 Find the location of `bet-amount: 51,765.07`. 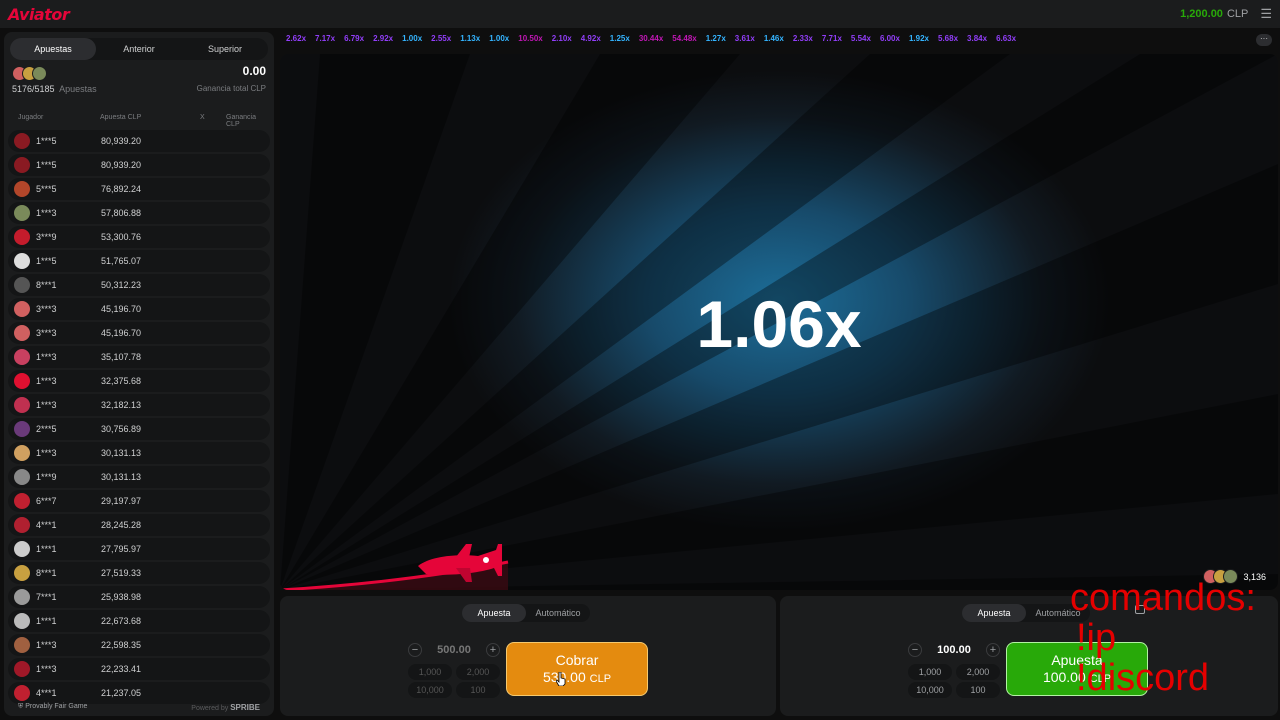

bet-amount: 51,765.07 is located at coordinates (121, 261).